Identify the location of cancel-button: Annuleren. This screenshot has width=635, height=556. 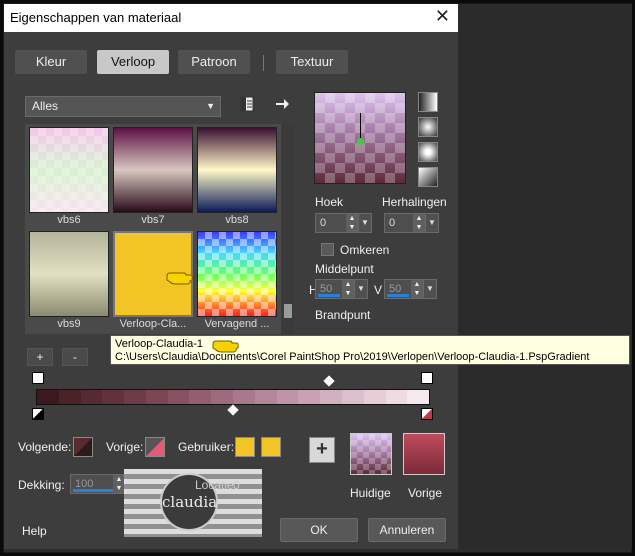
(407, 530).